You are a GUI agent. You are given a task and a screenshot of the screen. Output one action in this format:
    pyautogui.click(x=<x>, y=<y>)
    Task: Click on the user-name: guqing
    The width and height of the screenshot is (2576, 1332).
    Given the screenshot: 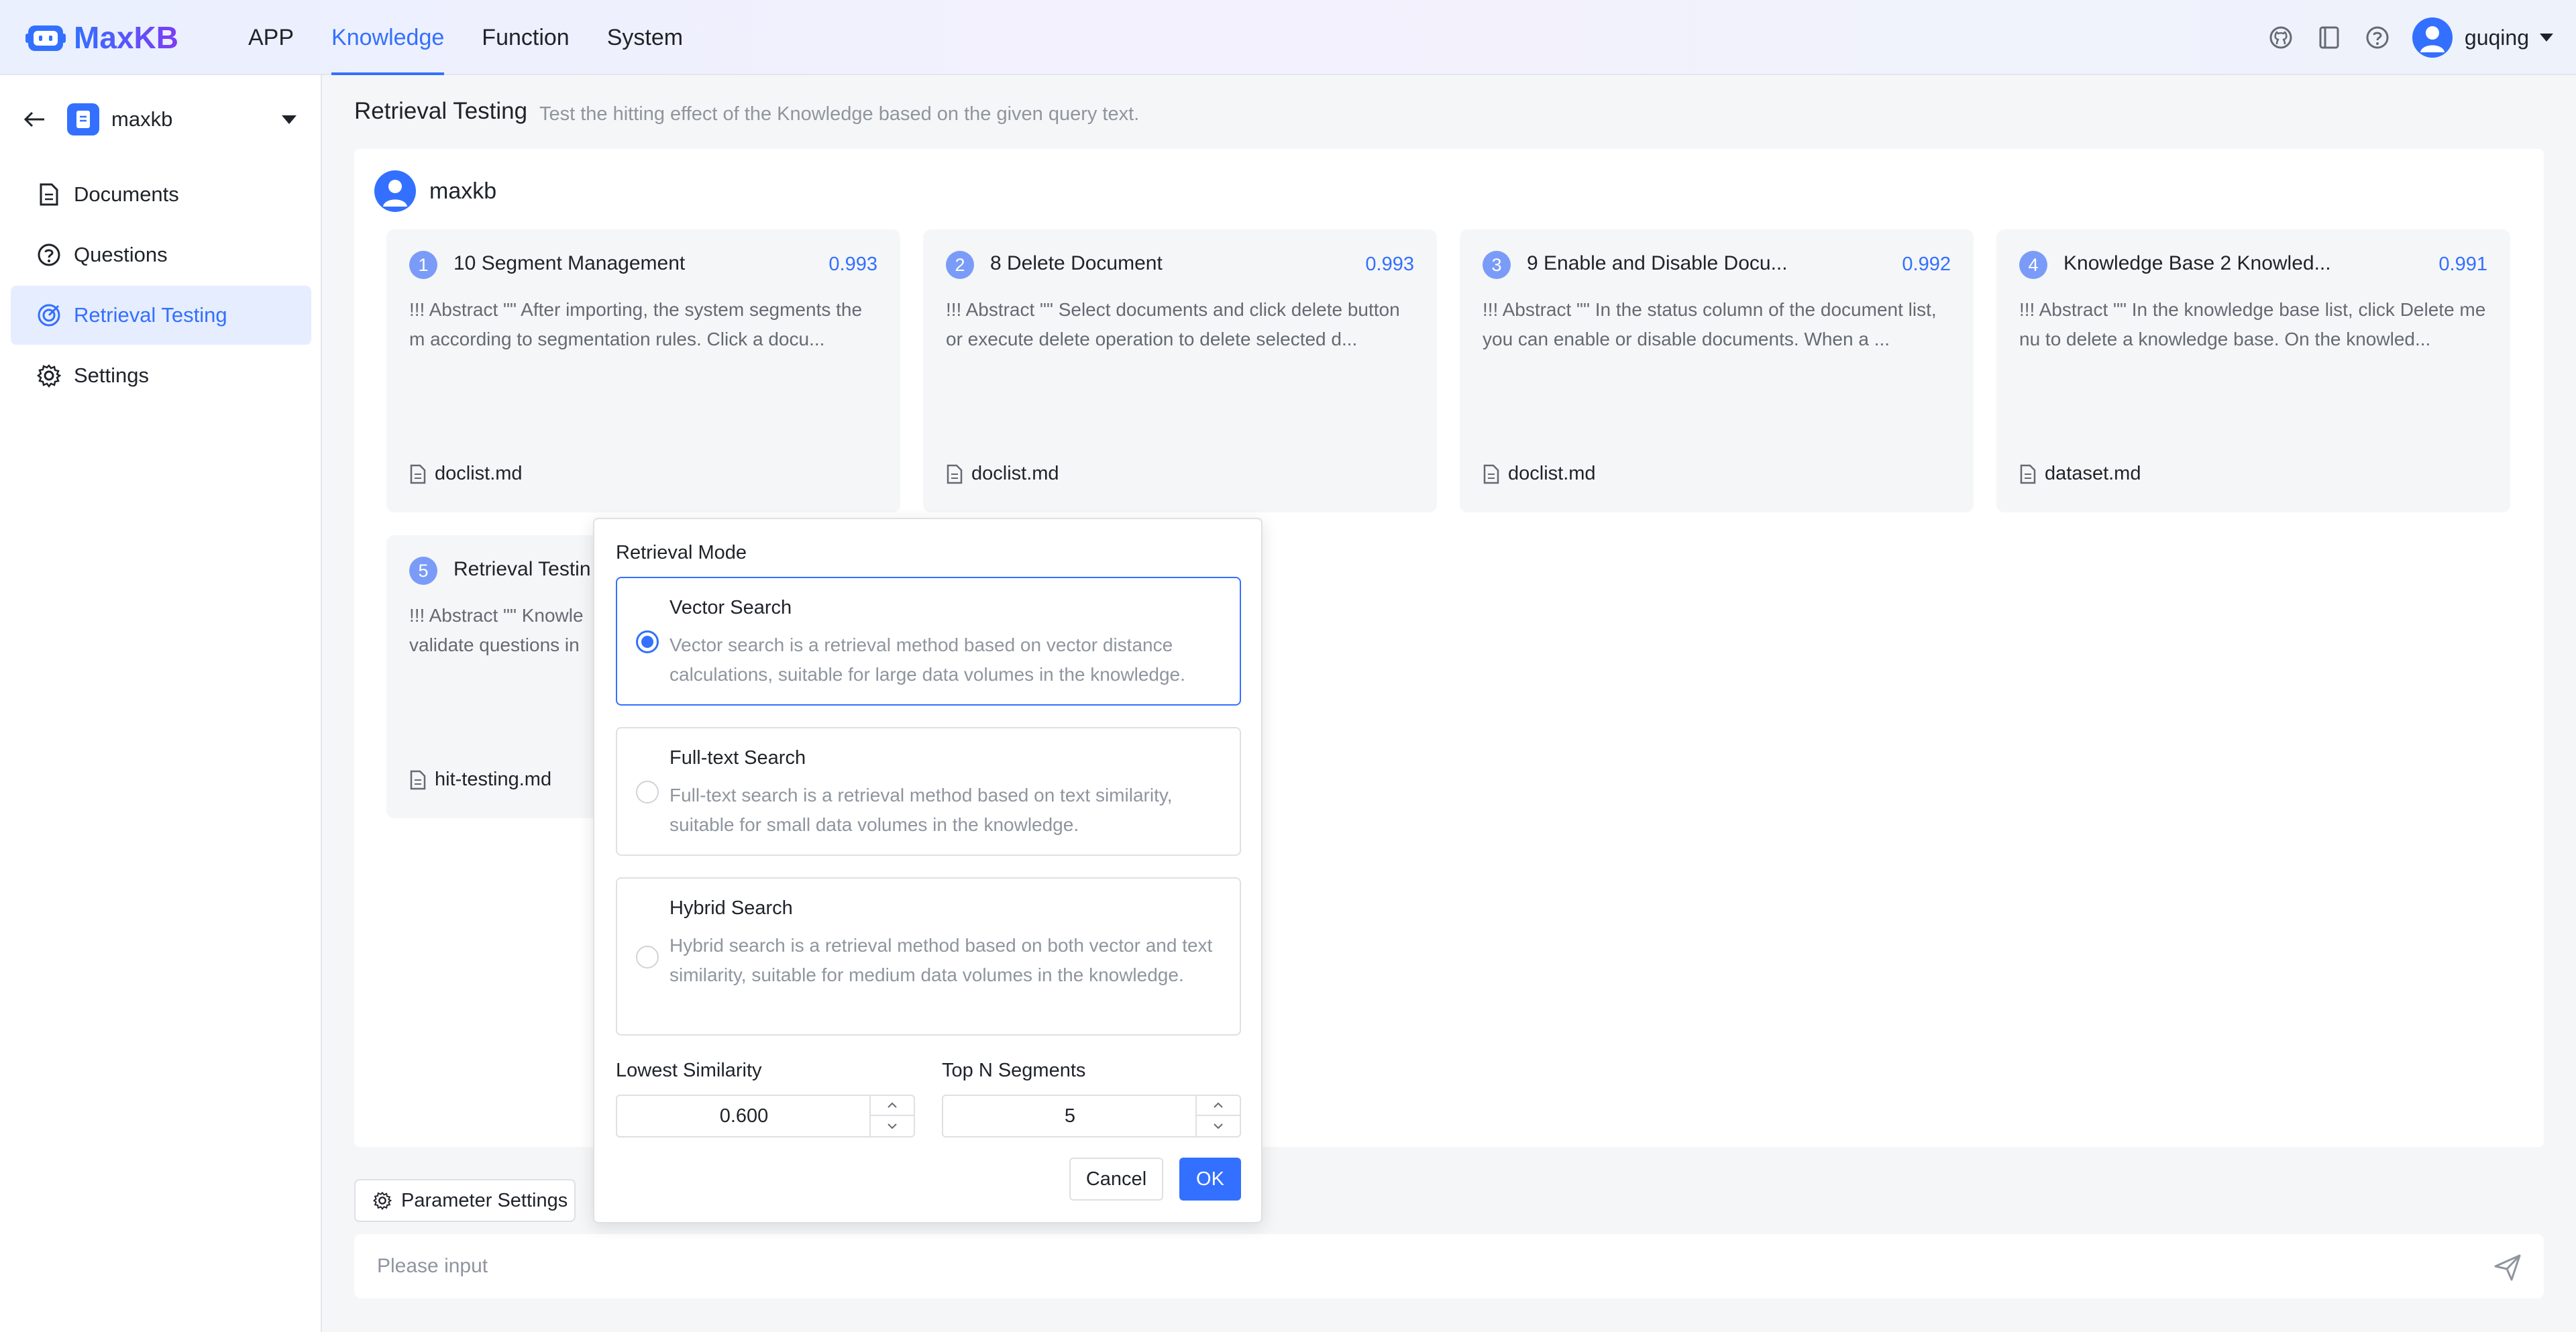 What is the action you would take?
    pyautogui.click(x=2497, y=37)
    